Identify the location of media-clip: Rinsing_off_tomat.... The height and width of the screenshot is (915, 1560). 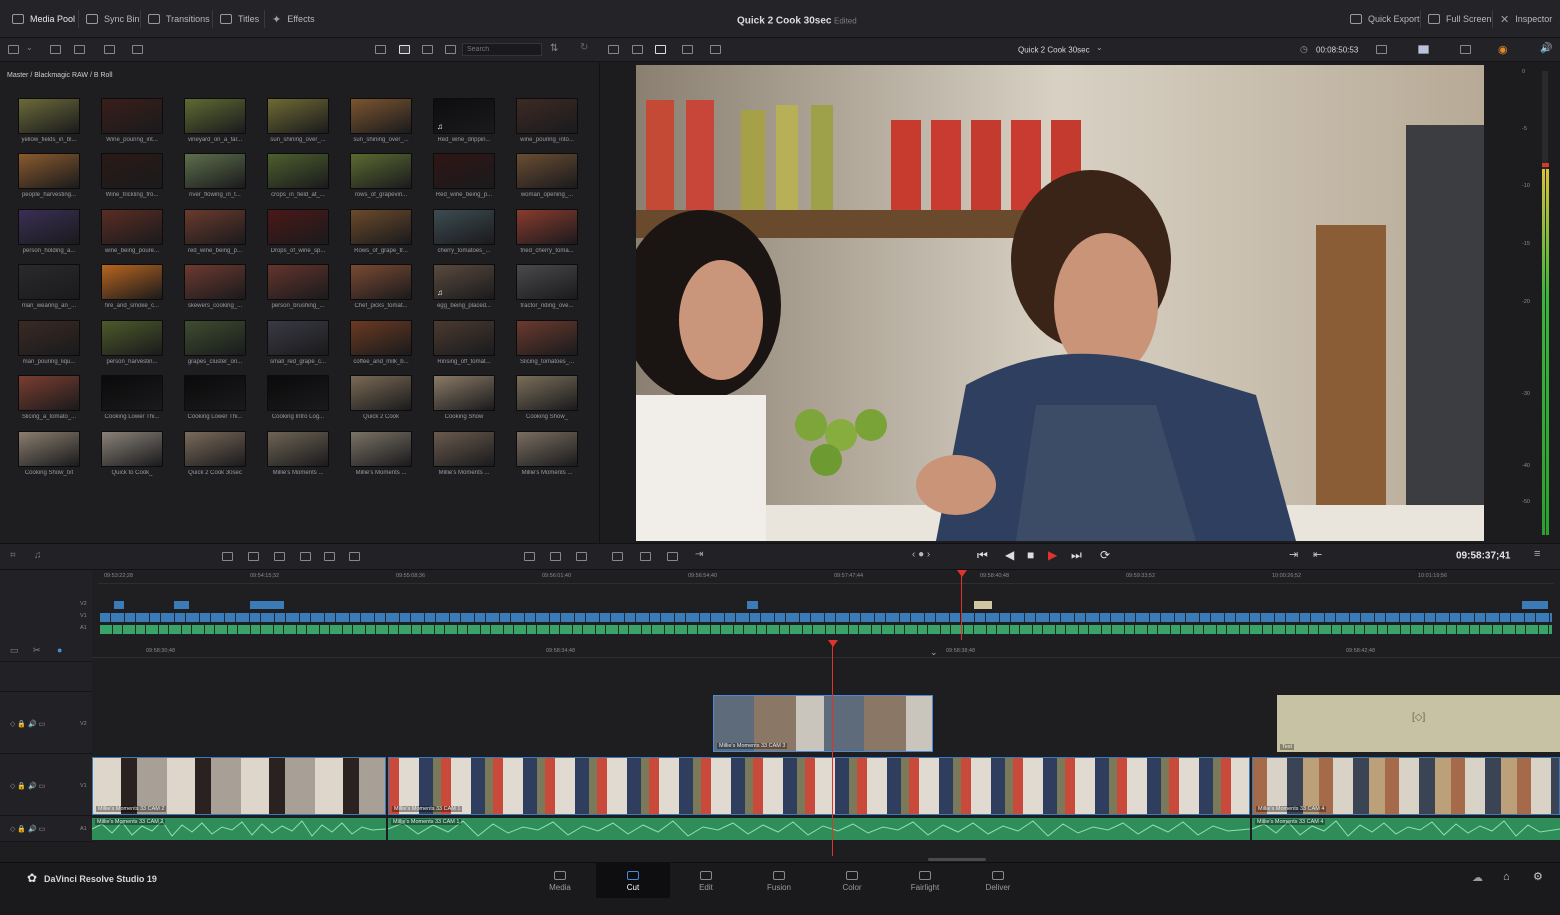
(464, 344).